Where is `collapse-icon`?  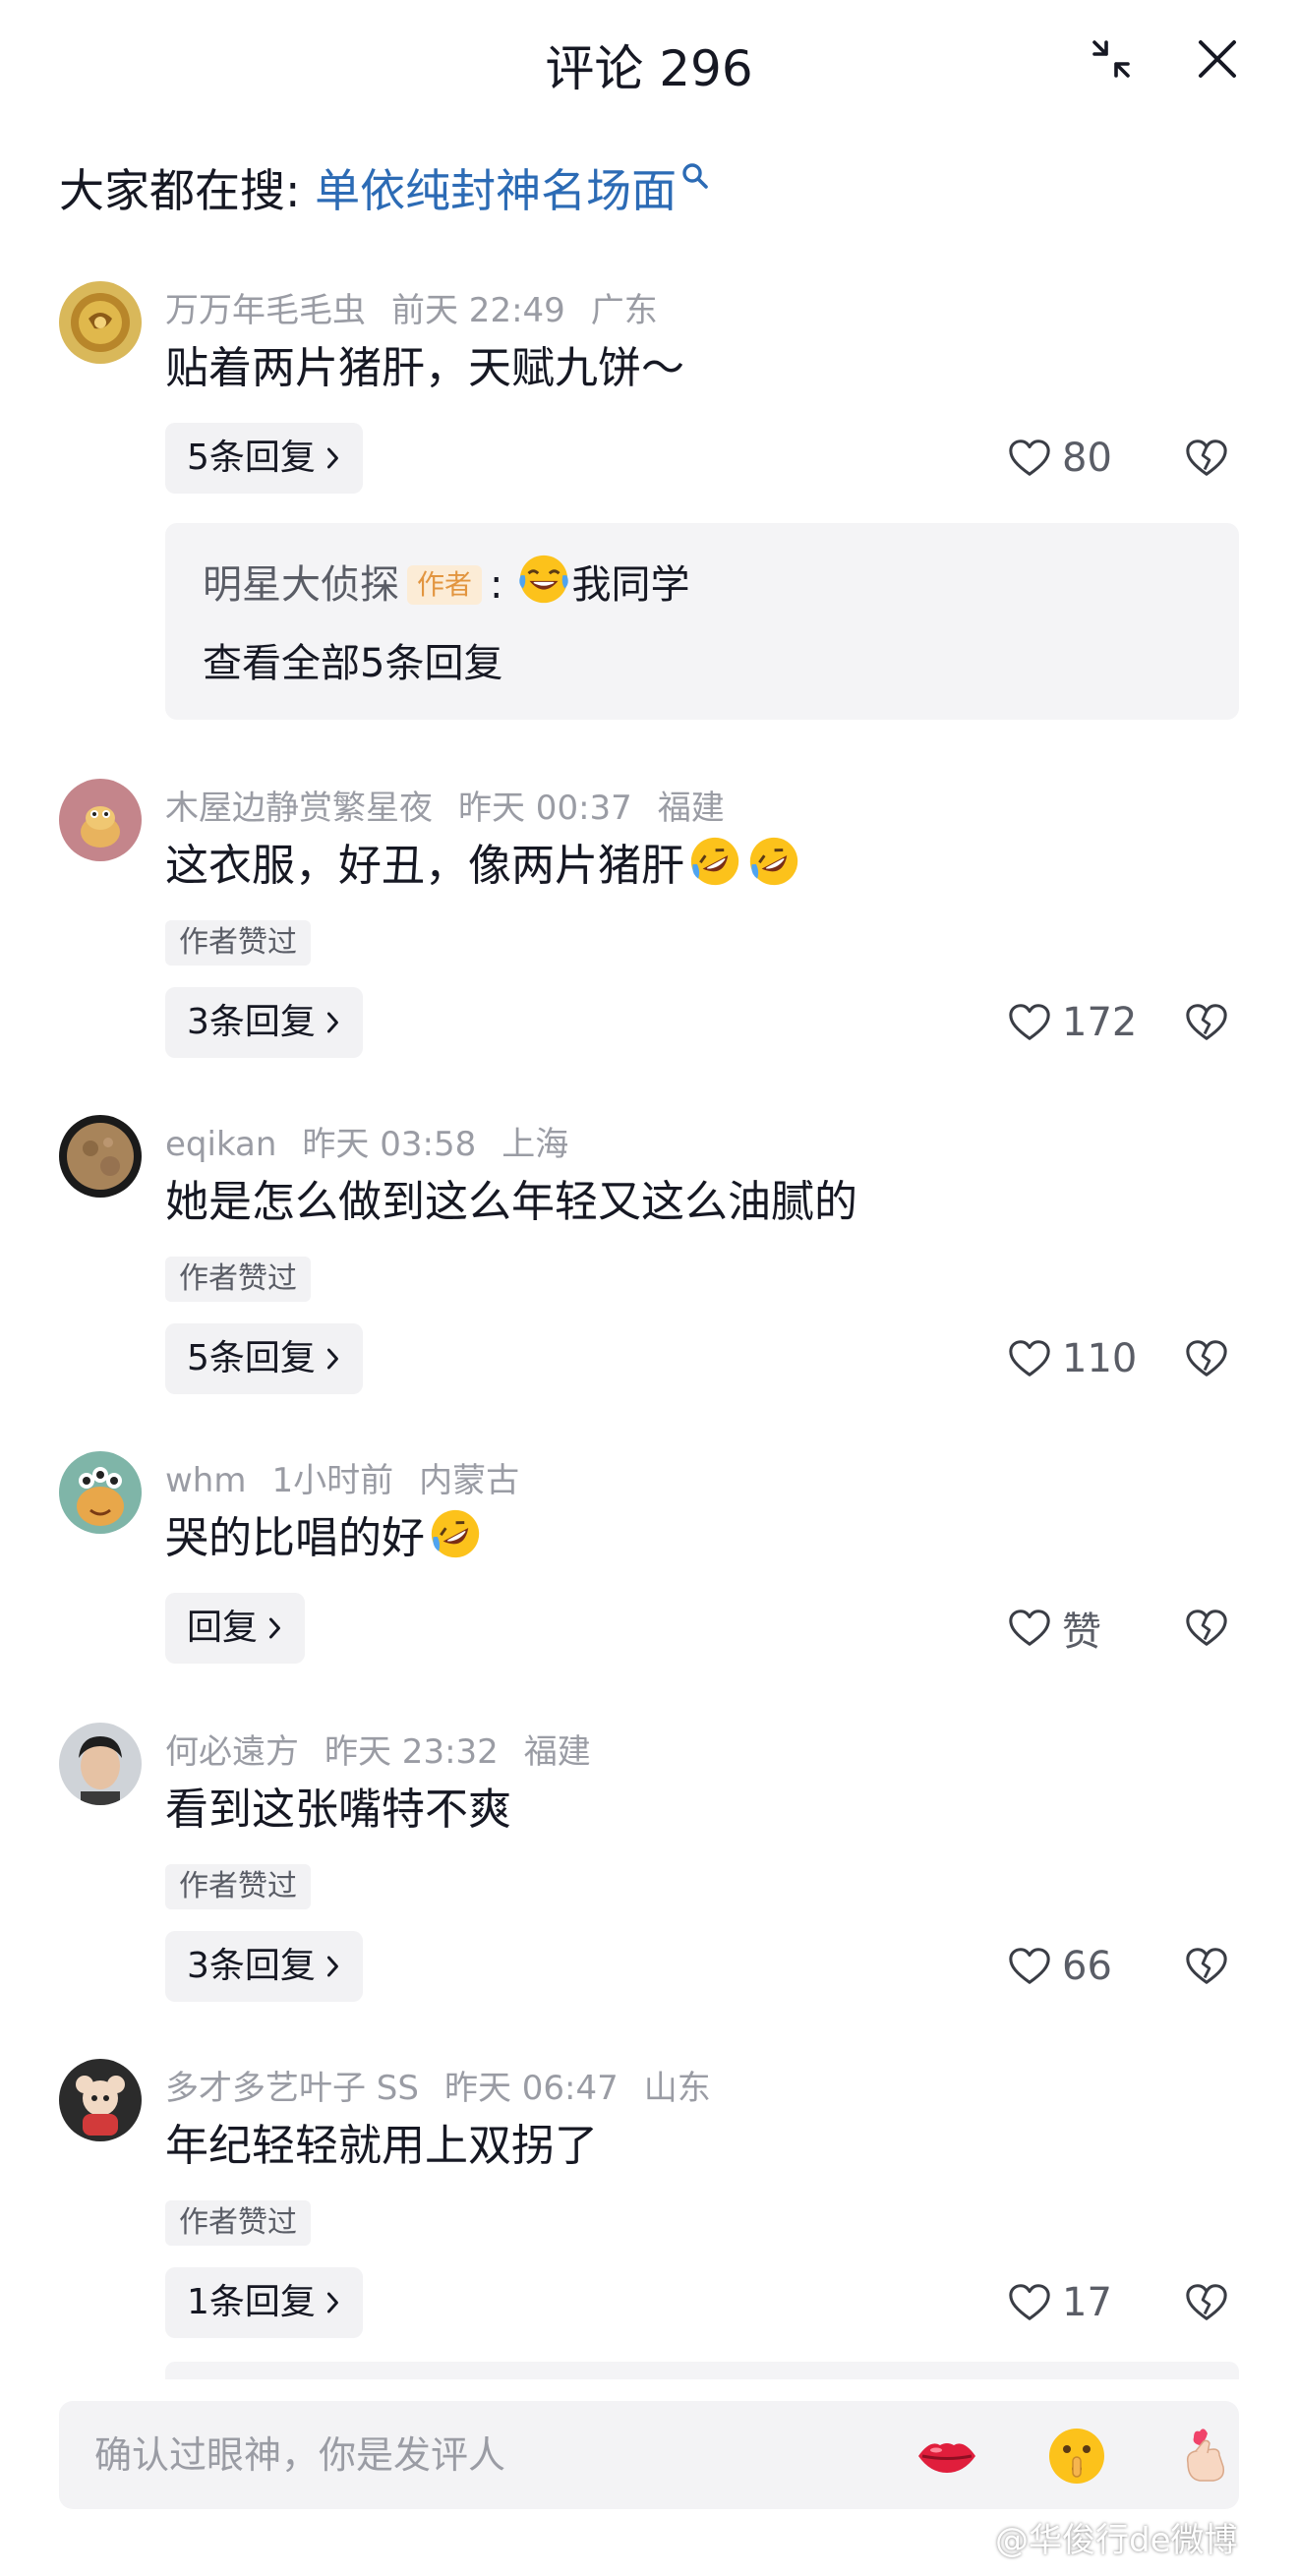 collapse-icon is located at coordinates (1111, 59).